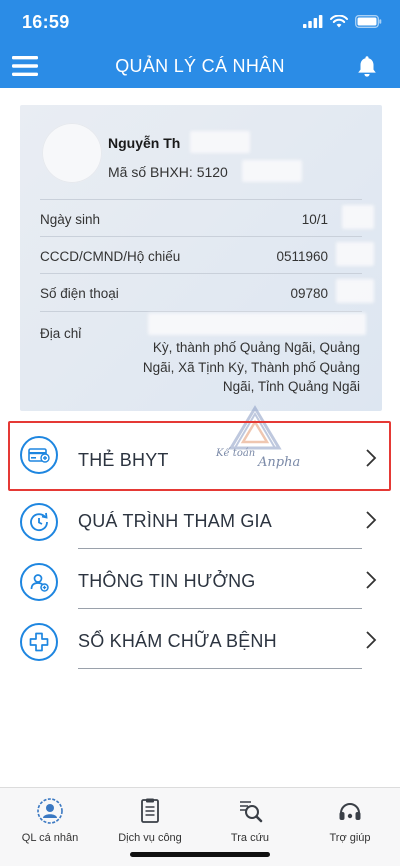 The width and height of the screenshot is (400, 866). Describe the element at coordinates (177, 641) in the screenshot. I see `menu-item-label: SỔ KHÁM CHỮA BỆNH` at that location.